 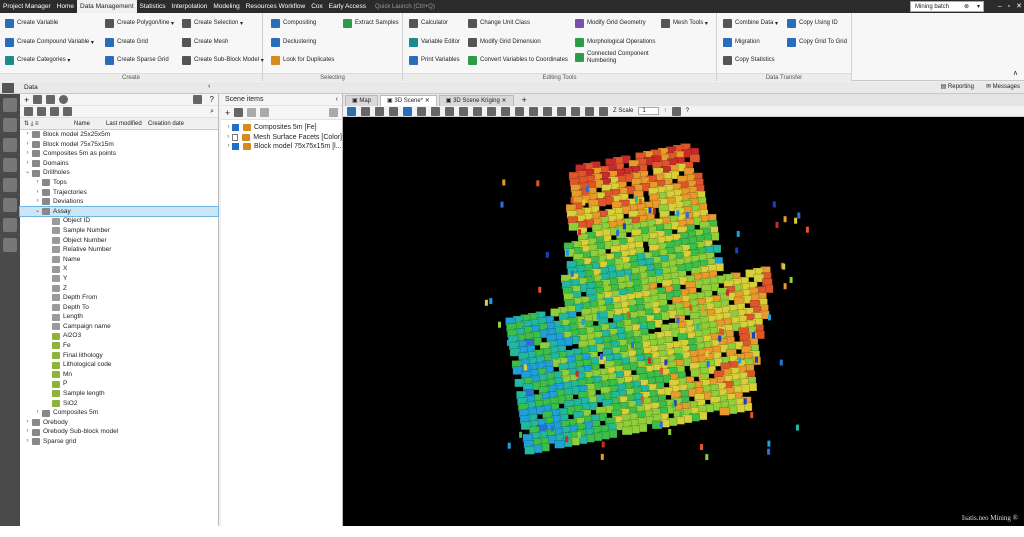 What do you see at coordinates (119, 327) in the screenshot?
I see `tree-item: Campaign name` at bounding box center [119, 327].